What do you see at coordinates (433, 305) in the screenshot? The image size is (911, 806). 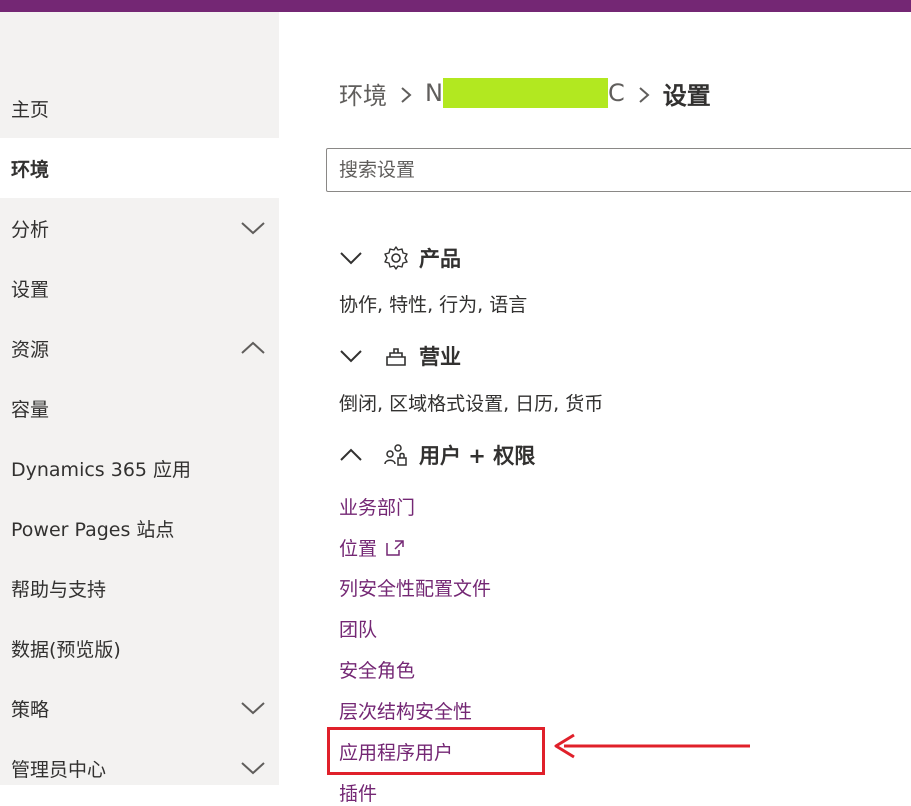 I see `section-product-description: 协作, 特性, 行为, 语言` at bounding box center [433, 305].